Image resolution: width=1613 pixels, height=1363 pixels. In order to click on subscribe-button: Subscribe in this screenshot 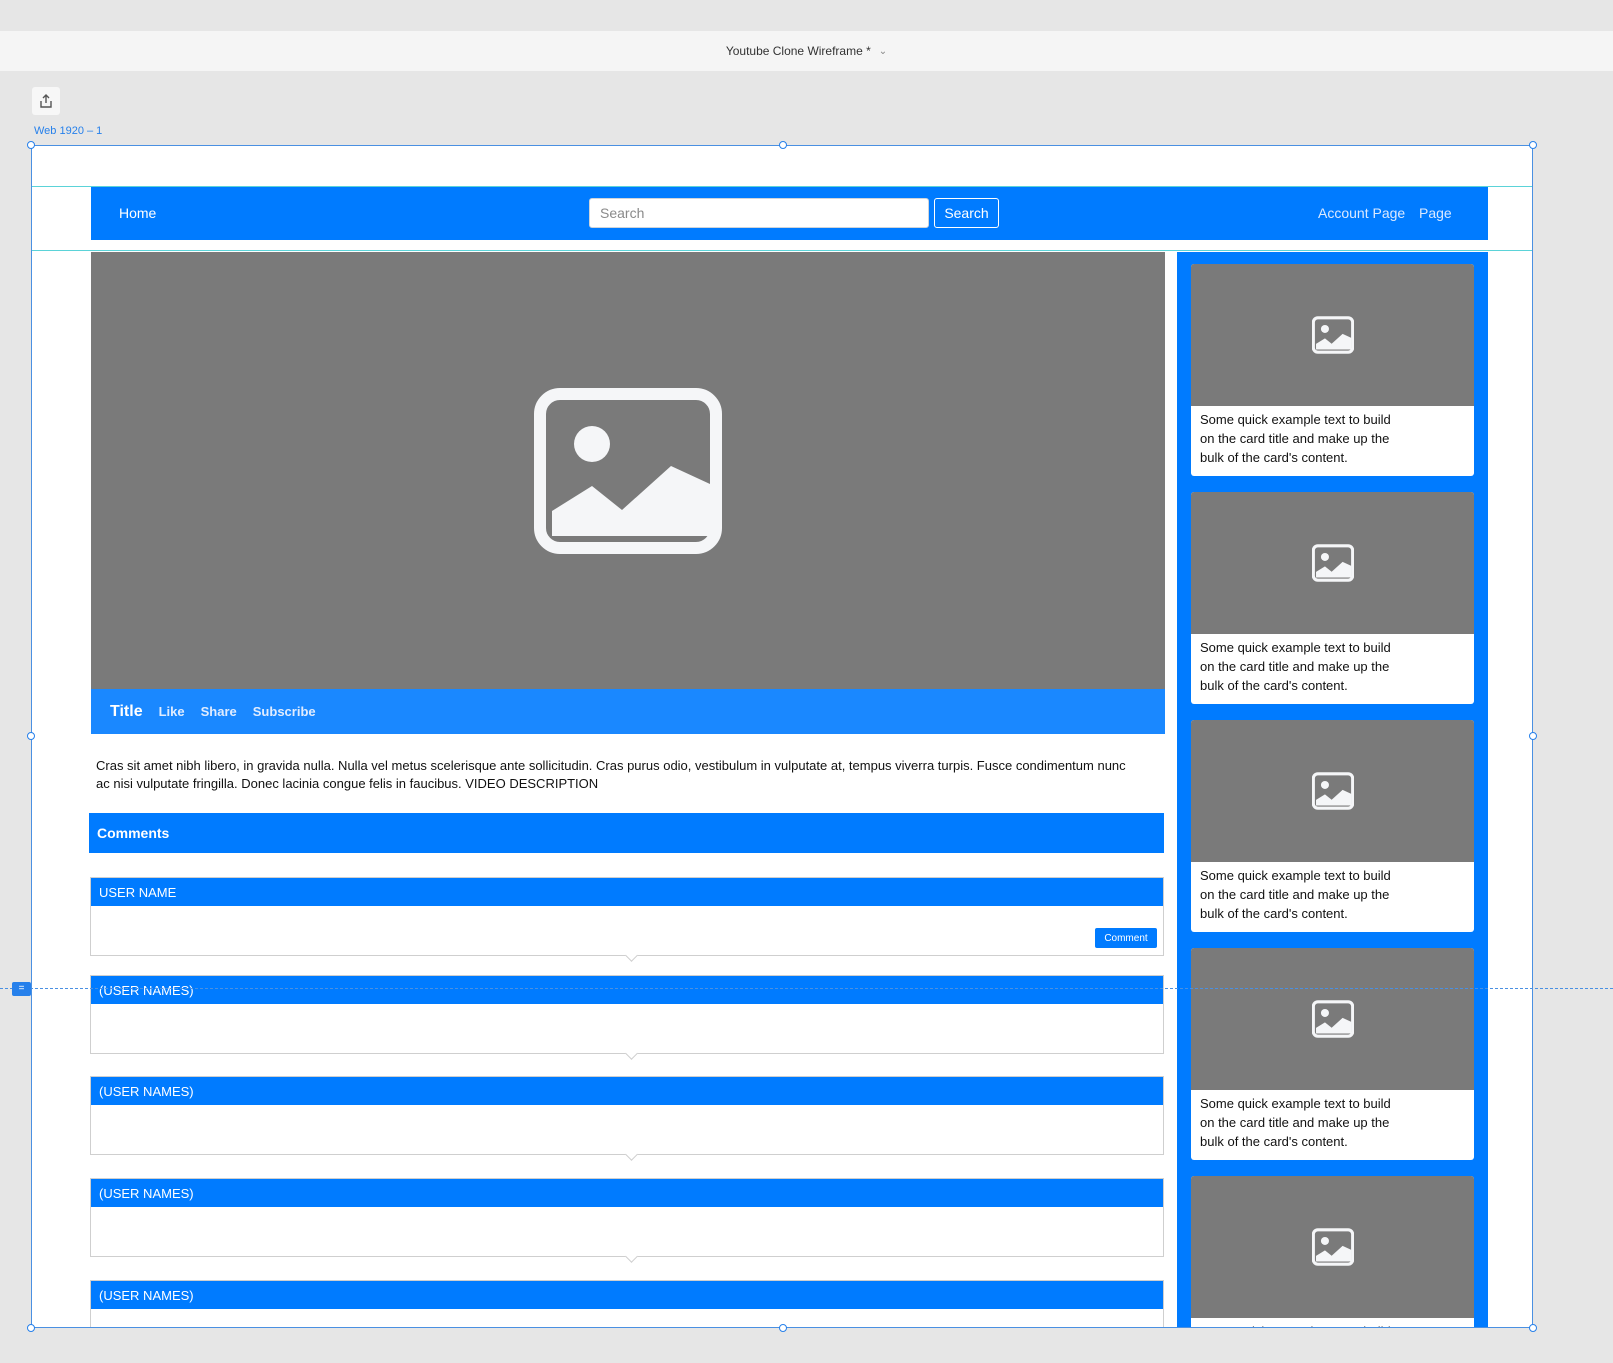, I will do `click(284, 711)`.